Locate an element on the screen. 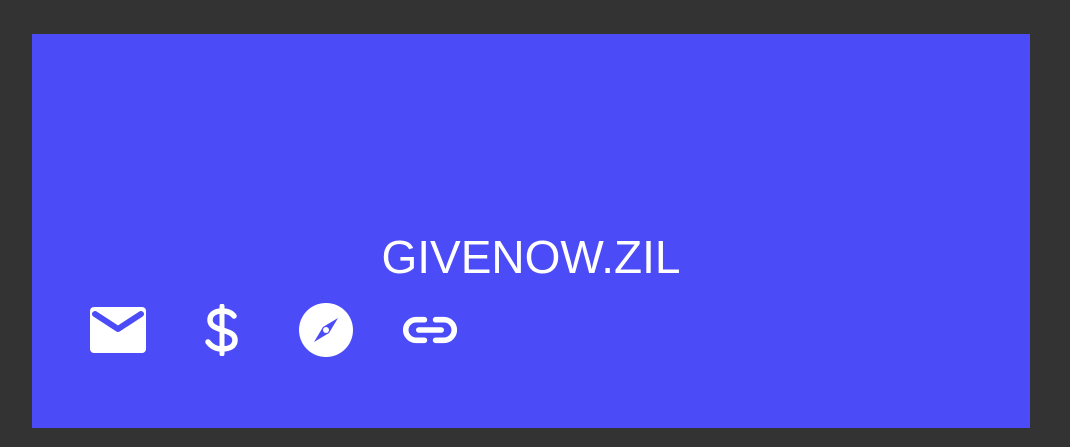 Image resolution: width=1070 pixels, height=447 pixels. explore-button is located at coordinates (326, 330).